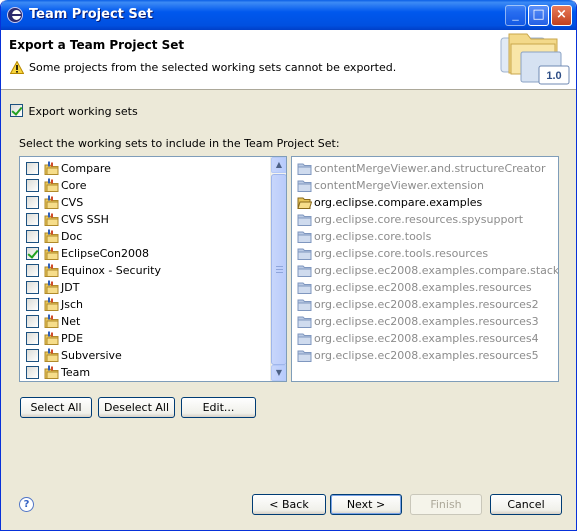 This screenshot has width=577, height=531. I want to click on working-set-item: PDE, so click(145, 338).